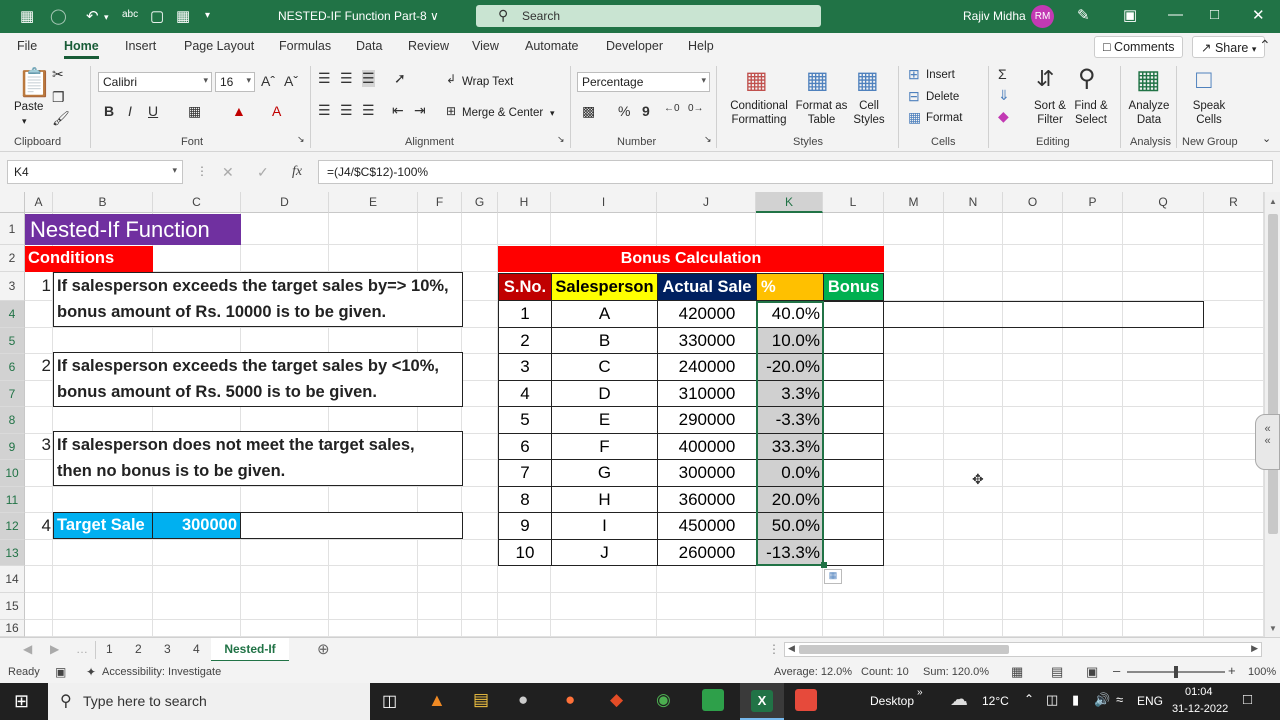 The image size is (1280, 720). I want to click on condition-number: 1, so click(39, 286).